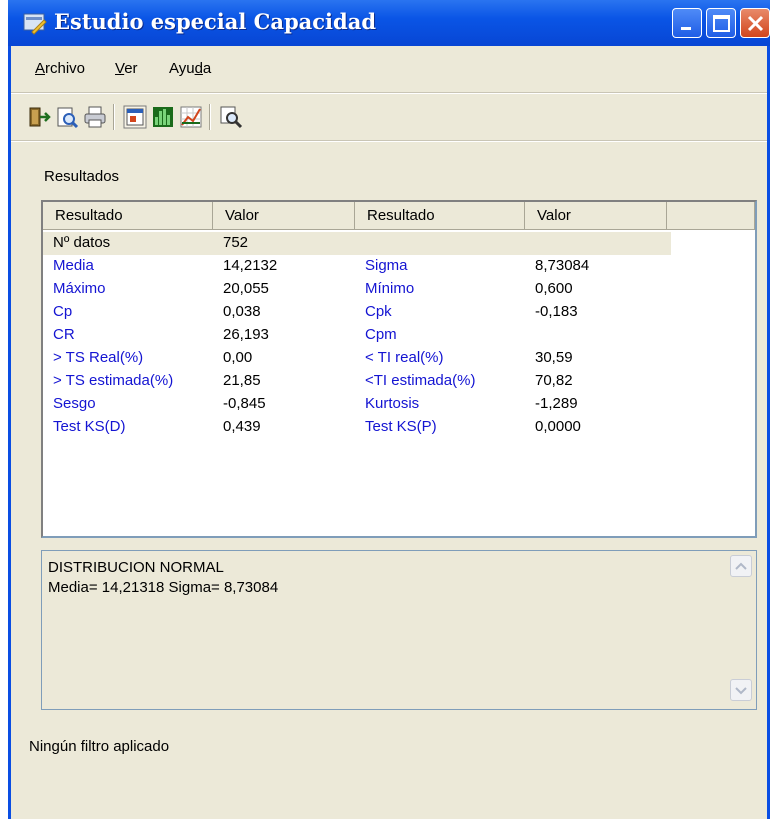  I want to click on maximize-icon, so click(721, 23).